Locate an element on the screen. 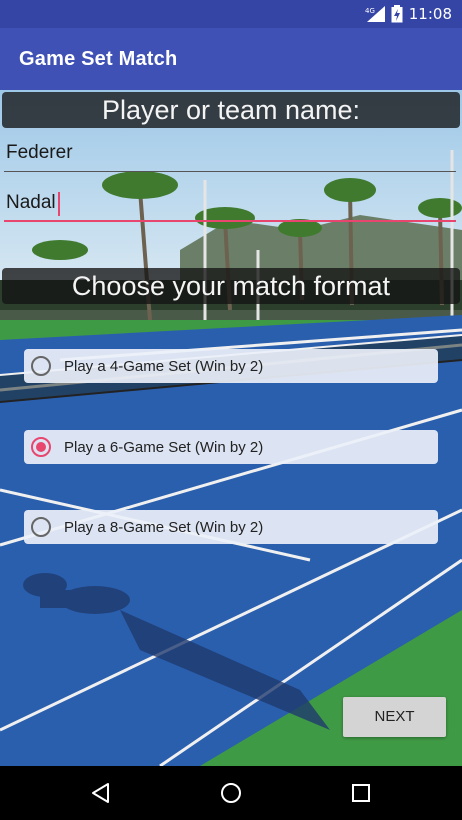 The width and height of the screenshot is (462, 820). signal-icon: 4G is located at coordinates (375, 14).